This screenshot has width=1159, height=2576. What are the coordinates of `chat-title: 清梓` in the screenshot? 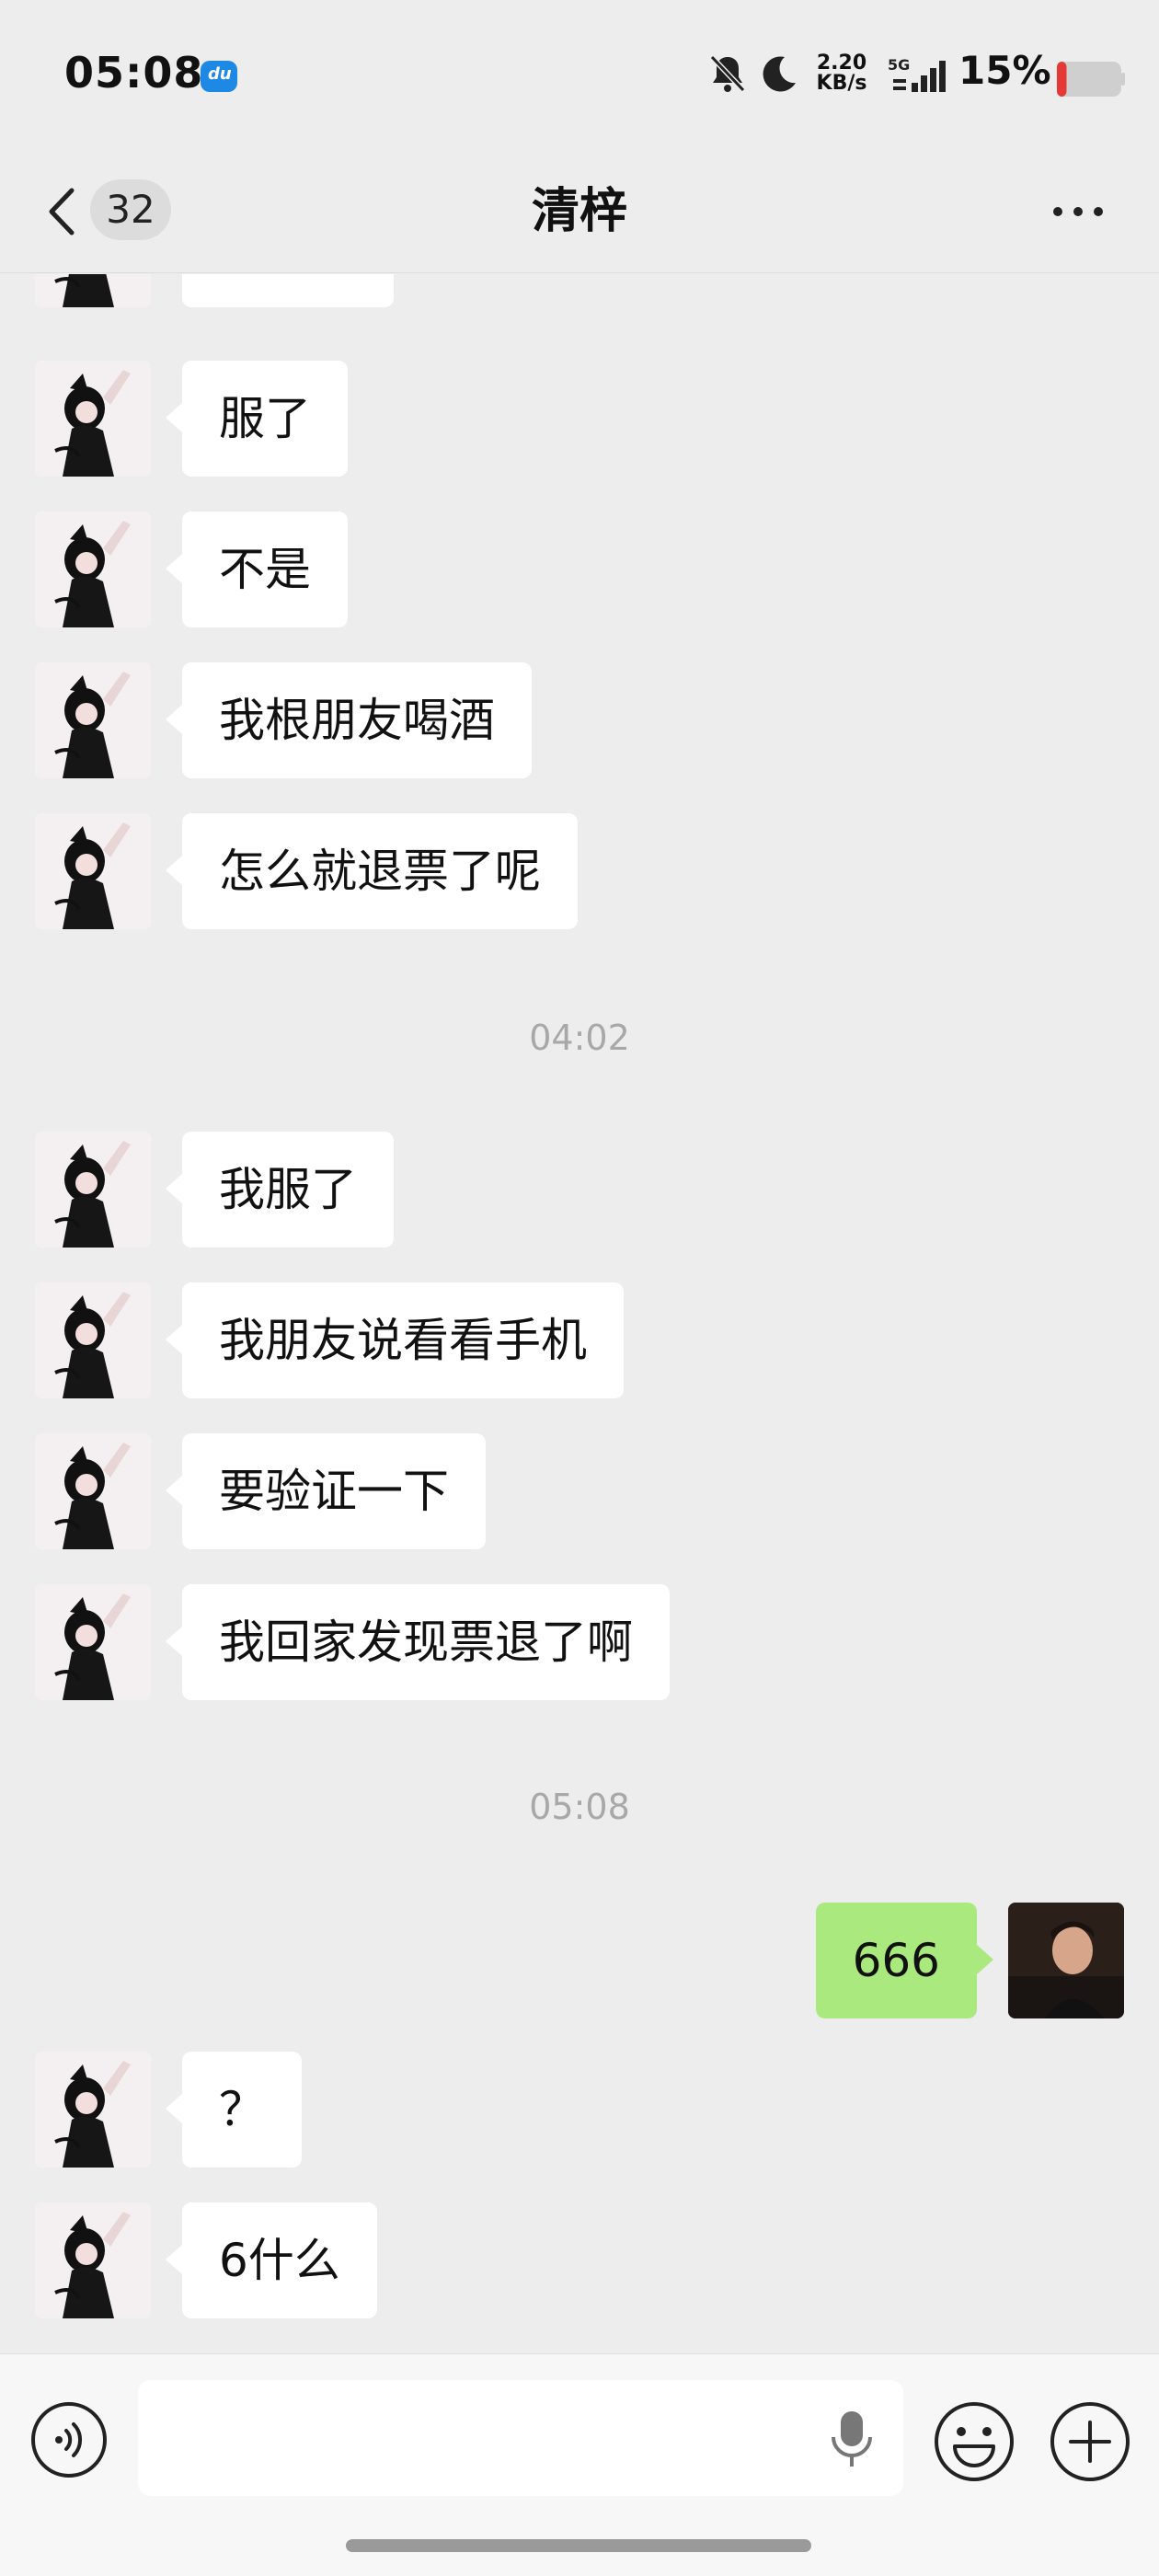 It's located at (579, 211).